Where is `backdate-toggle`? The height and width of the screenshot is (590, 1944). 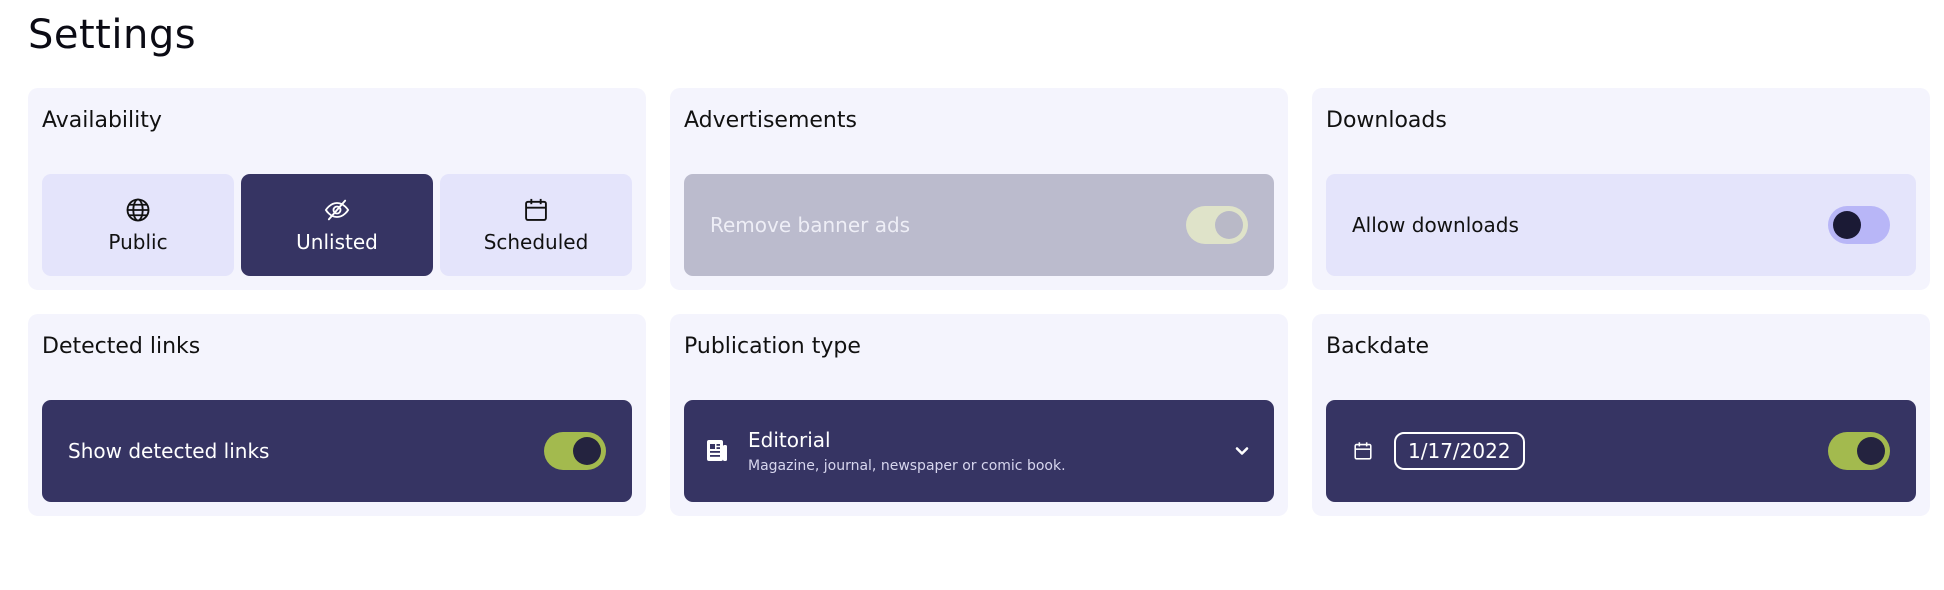
backdate-toggle is located at coordinates (1859, 451).